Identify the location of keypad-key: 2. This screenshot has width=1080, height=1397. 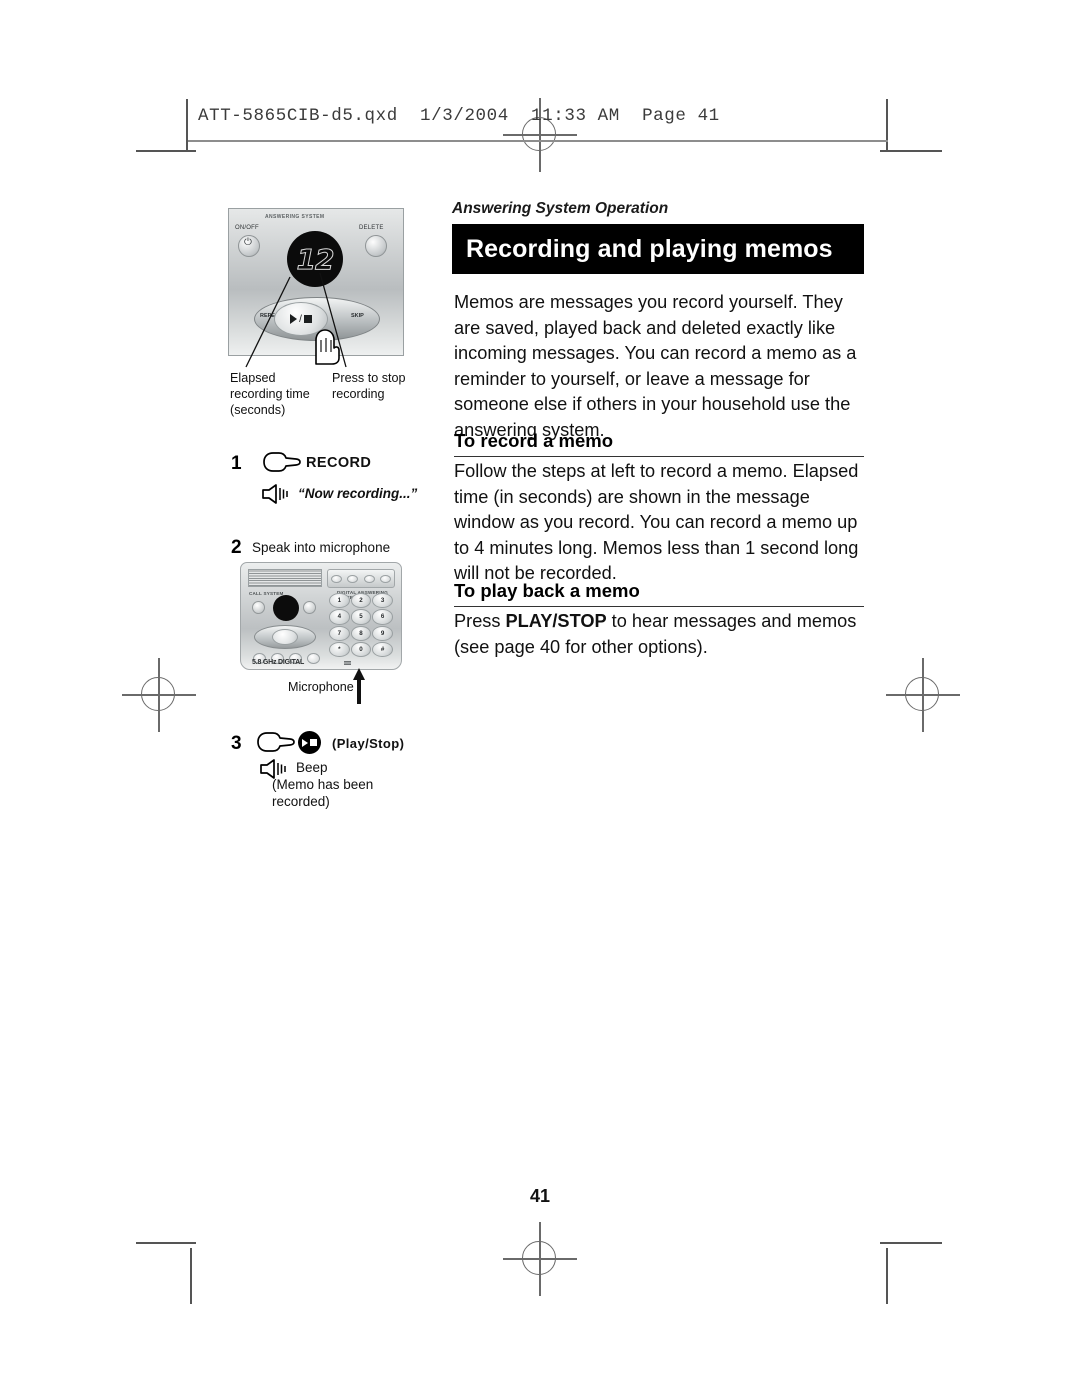
(361, 601).